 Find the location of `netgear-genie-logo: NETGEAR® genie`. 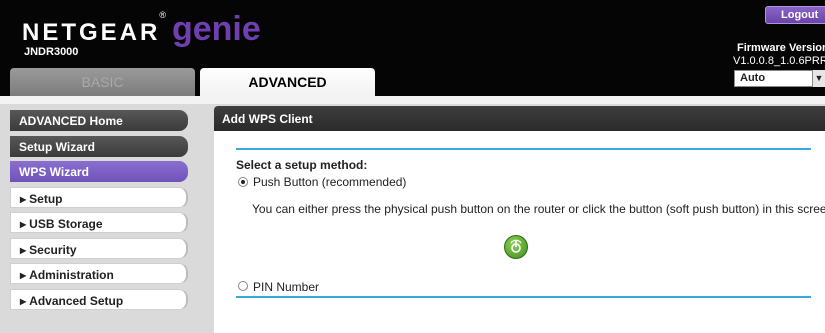

netgear-genie-logo: NETGEAR® genie is located at coordinates (141, 29).